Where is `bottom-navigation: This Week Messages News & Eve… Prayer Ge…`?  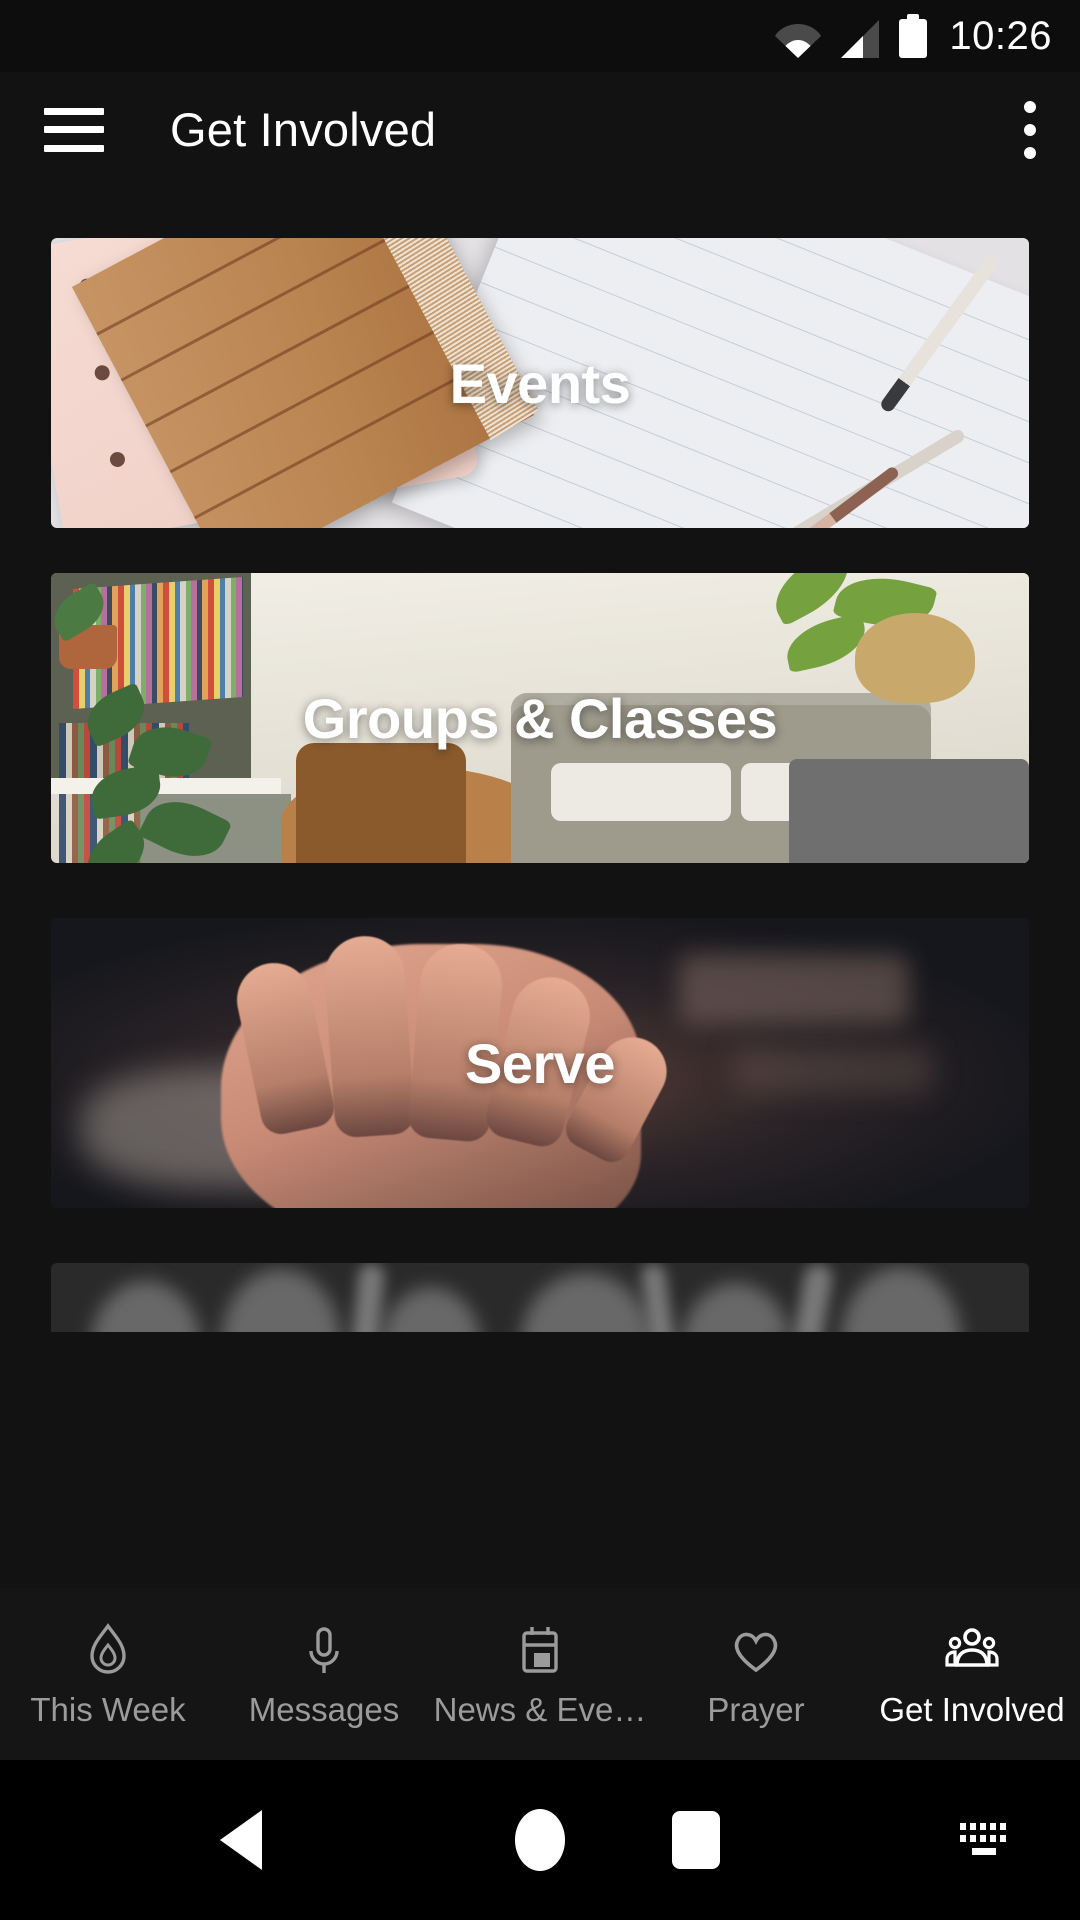 bottom-navigation: This Week Messages News & Eve… Prayer Ge… is located at coordinates (540, 1674).